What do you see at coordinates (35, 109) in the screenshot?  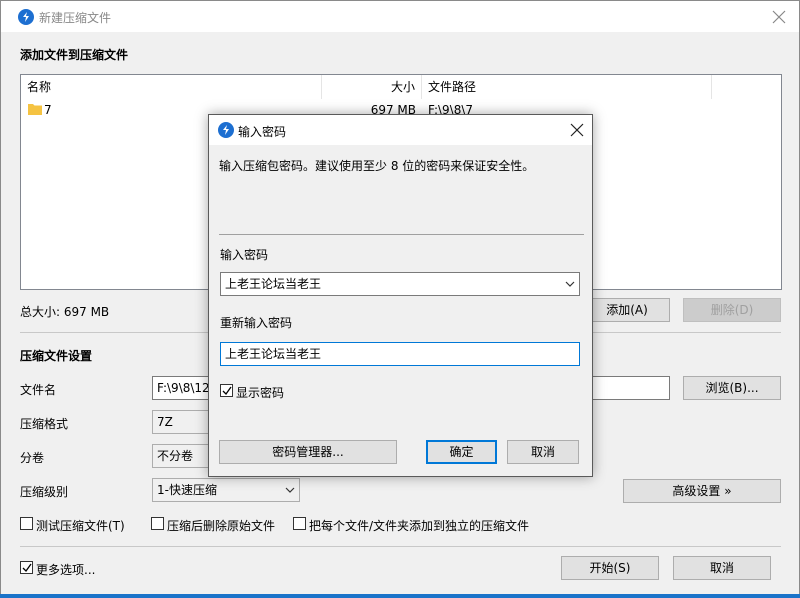 I see `folder-icon` at bounding box center [35, 109].